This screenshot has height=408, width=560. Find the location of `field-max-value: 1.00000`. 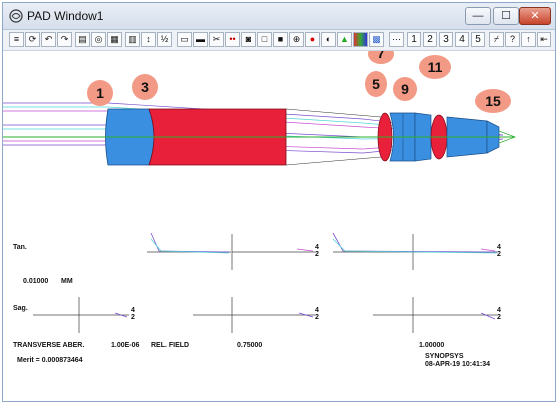

field-max-value: 1.00000 is located at coordinates (432, 345).